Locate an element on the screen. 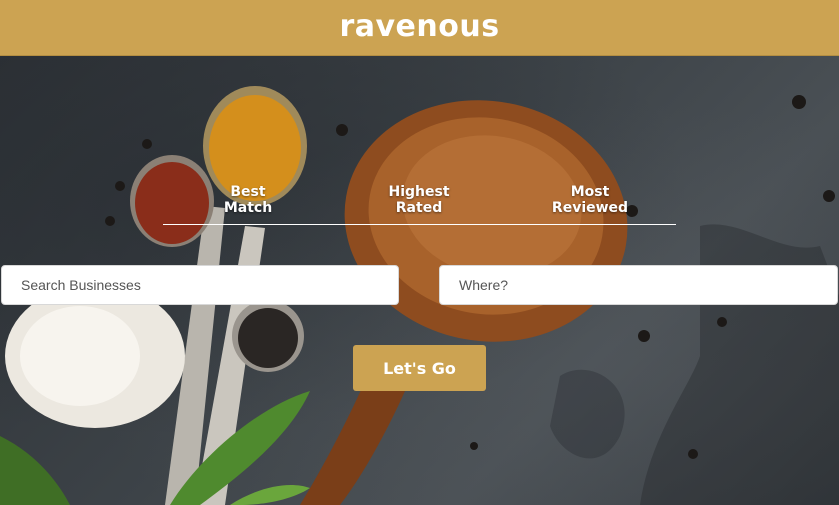  sort-option-best-match: Best Match is located at coordinates (248, 200).